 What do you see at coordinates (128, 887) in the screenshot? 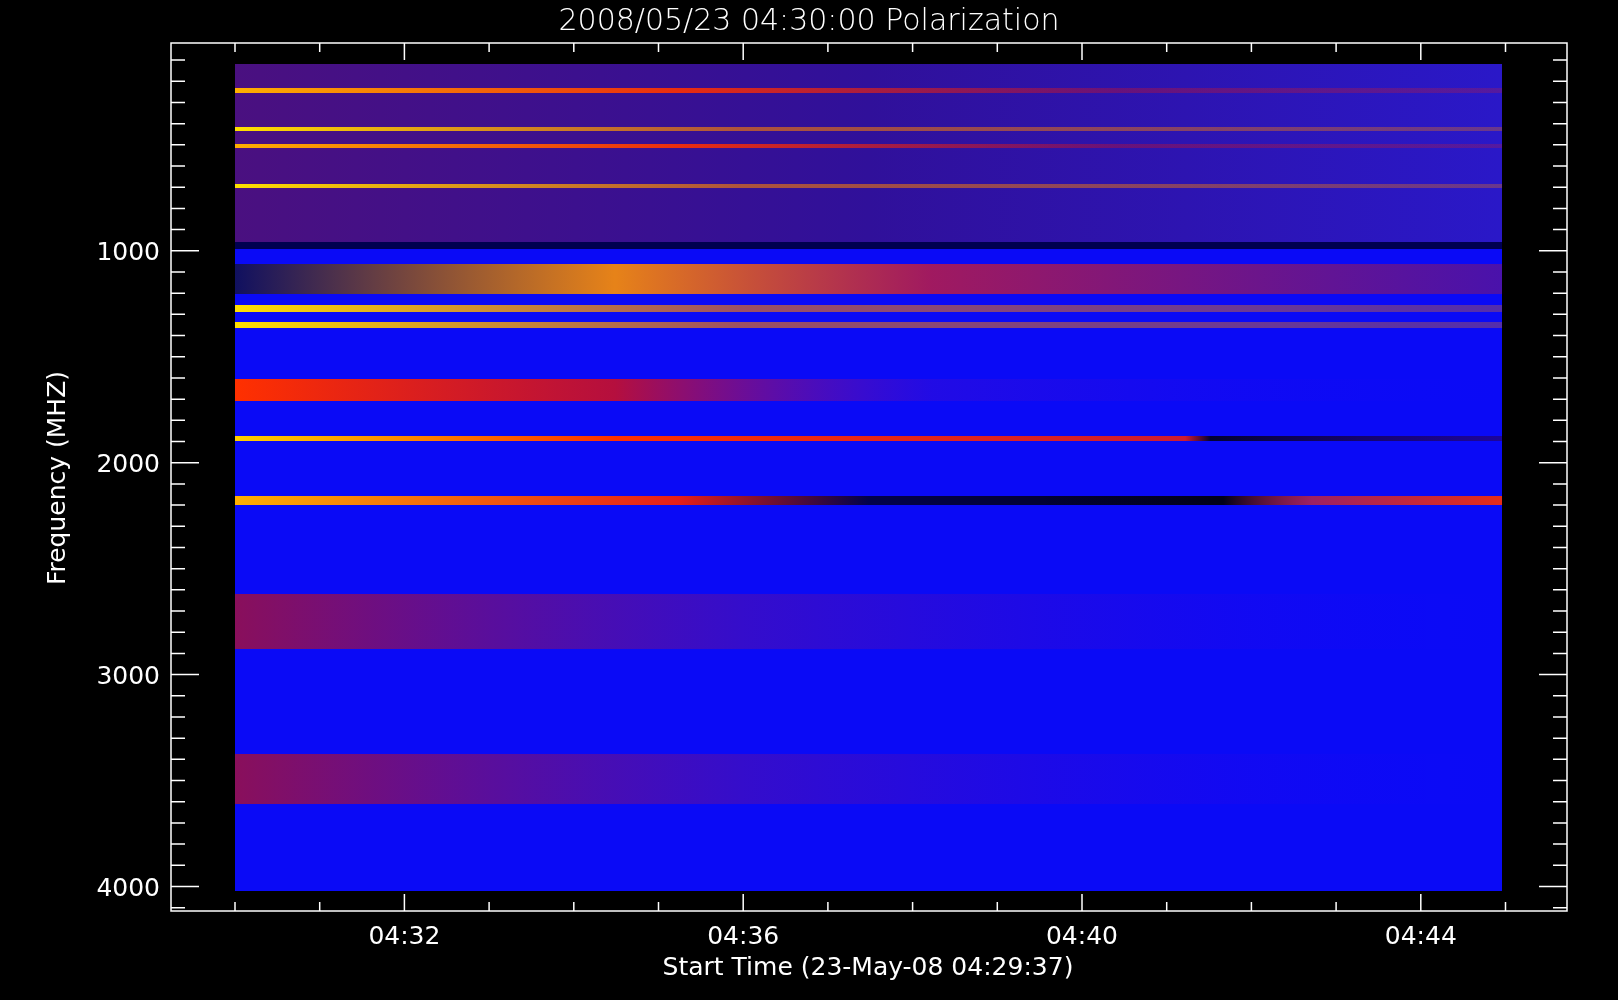
I see `tick-label: 4000` at bounding box center [128, 887].